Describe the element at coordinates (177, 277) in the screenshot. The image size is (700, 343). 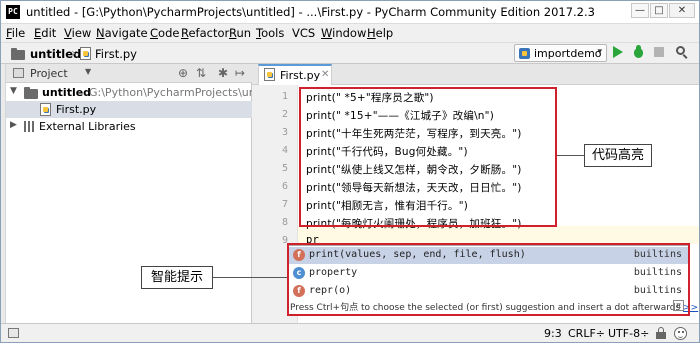
I see `smart-hint-annotation-label: 智能提示` at that location.